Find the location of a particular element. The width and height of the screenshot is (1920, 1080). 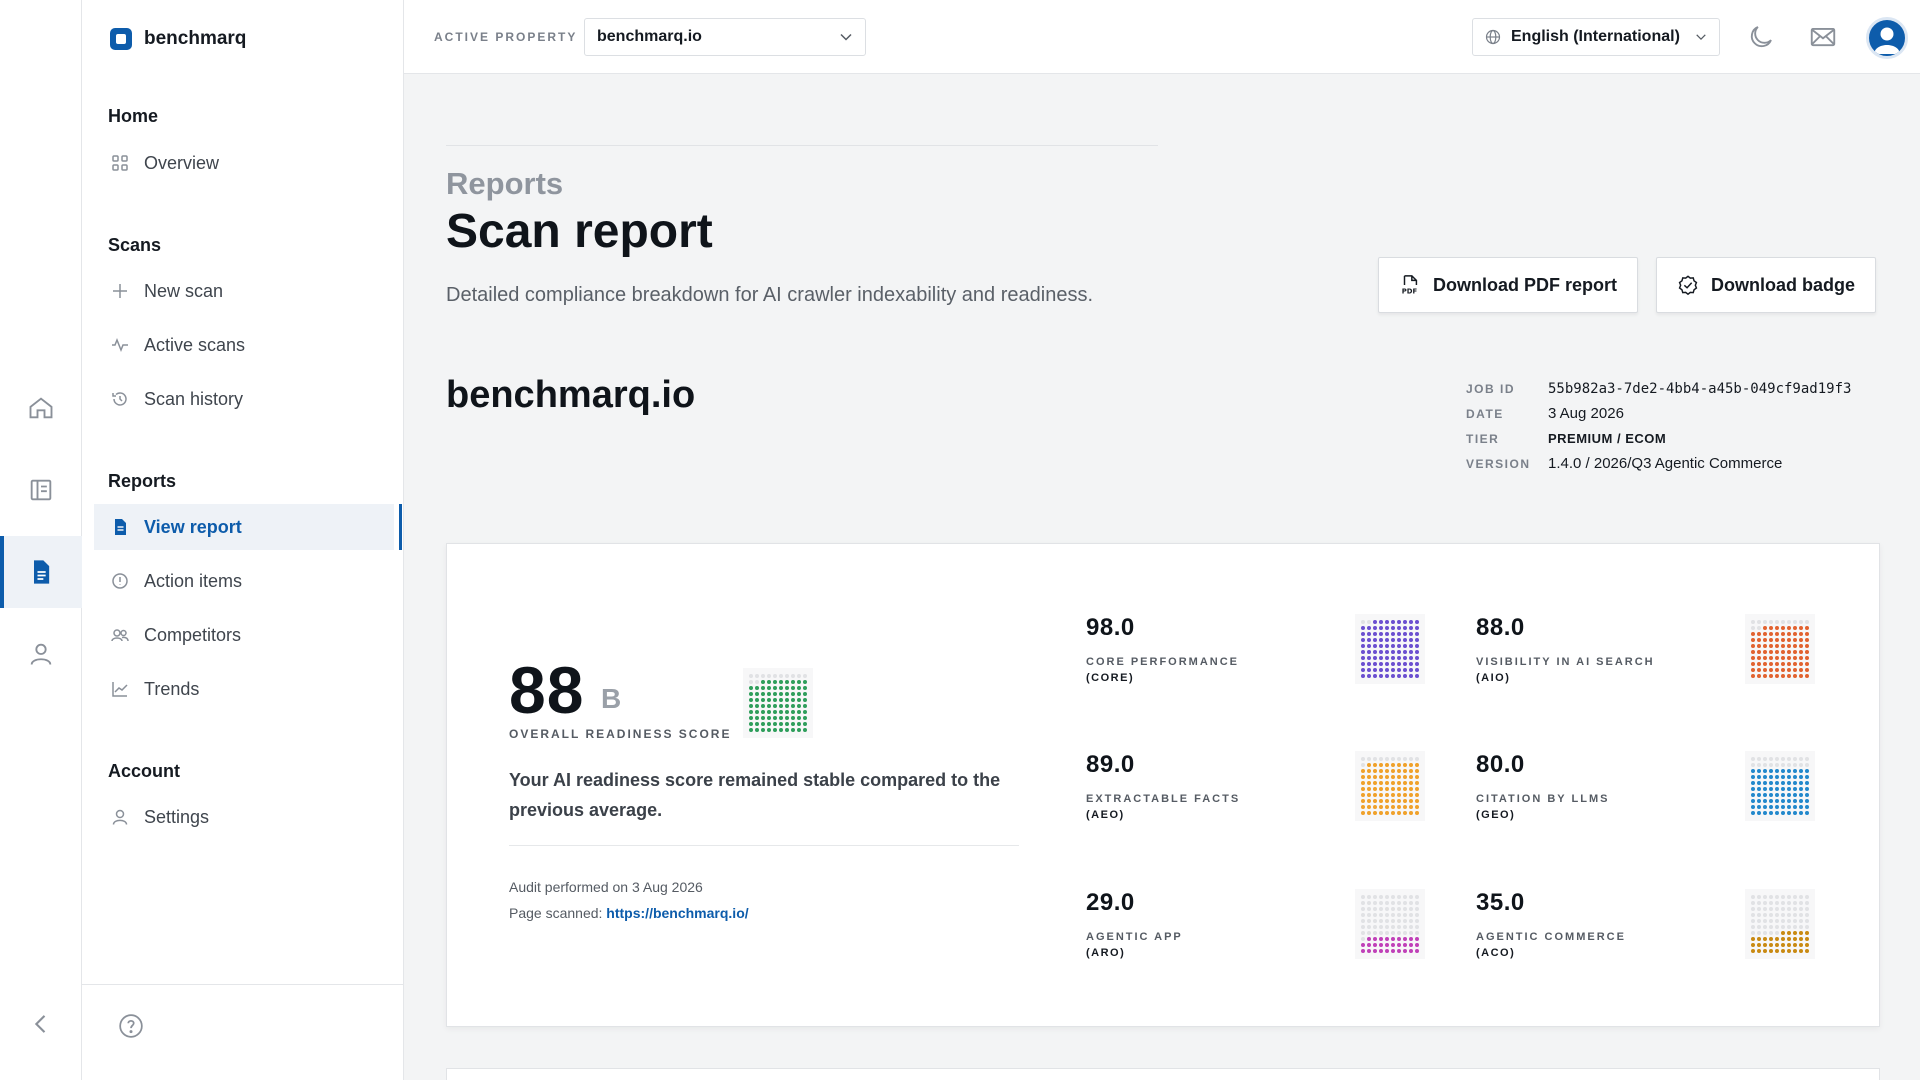

nav-item-action-items: Action items is located at coordinates (244, 581).